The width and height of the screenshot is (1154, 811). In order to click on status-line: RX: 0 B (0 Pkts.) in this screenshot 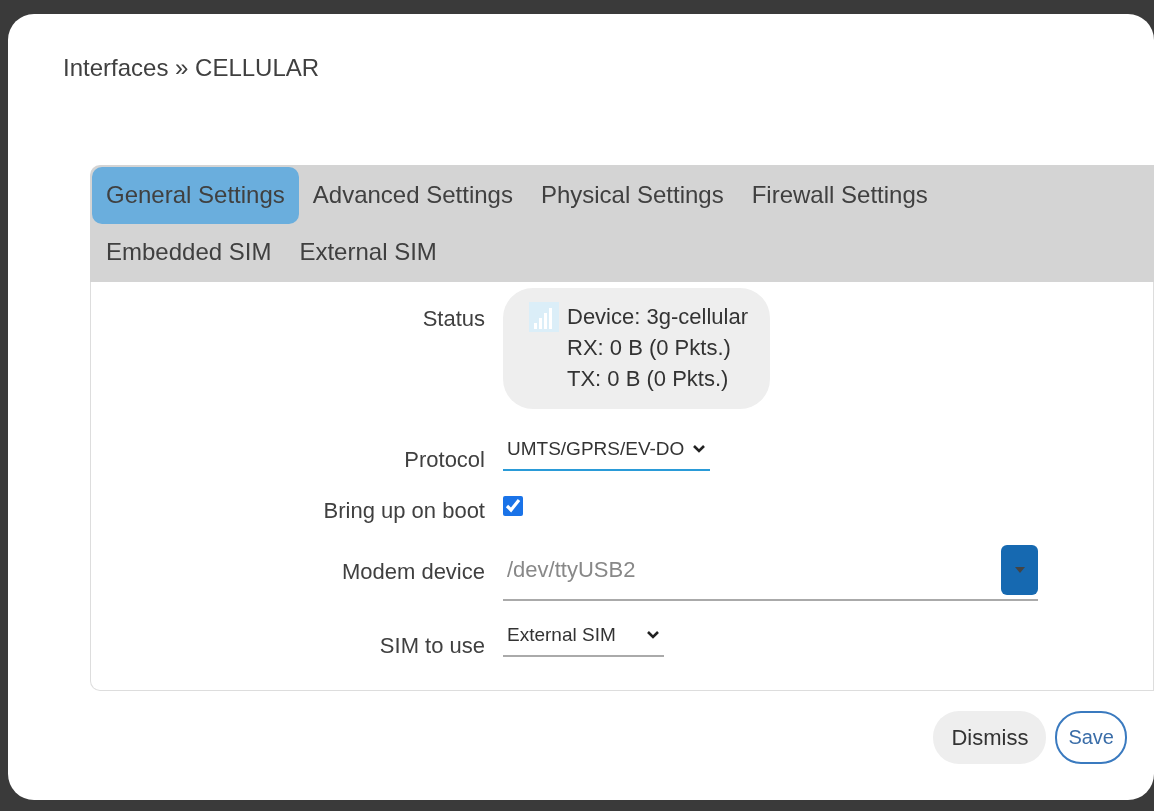, I will do `click(649, 348)`.